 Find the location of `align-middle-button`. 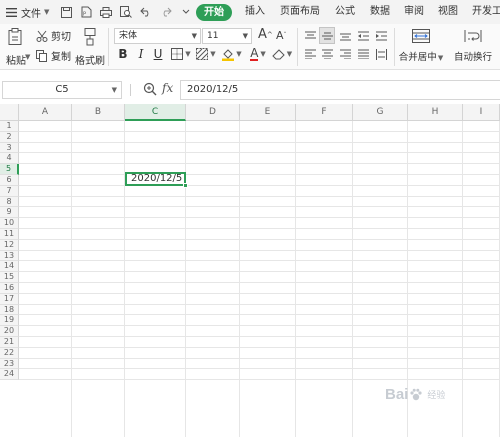

align-middle-button is located at coordinates (327, 35).